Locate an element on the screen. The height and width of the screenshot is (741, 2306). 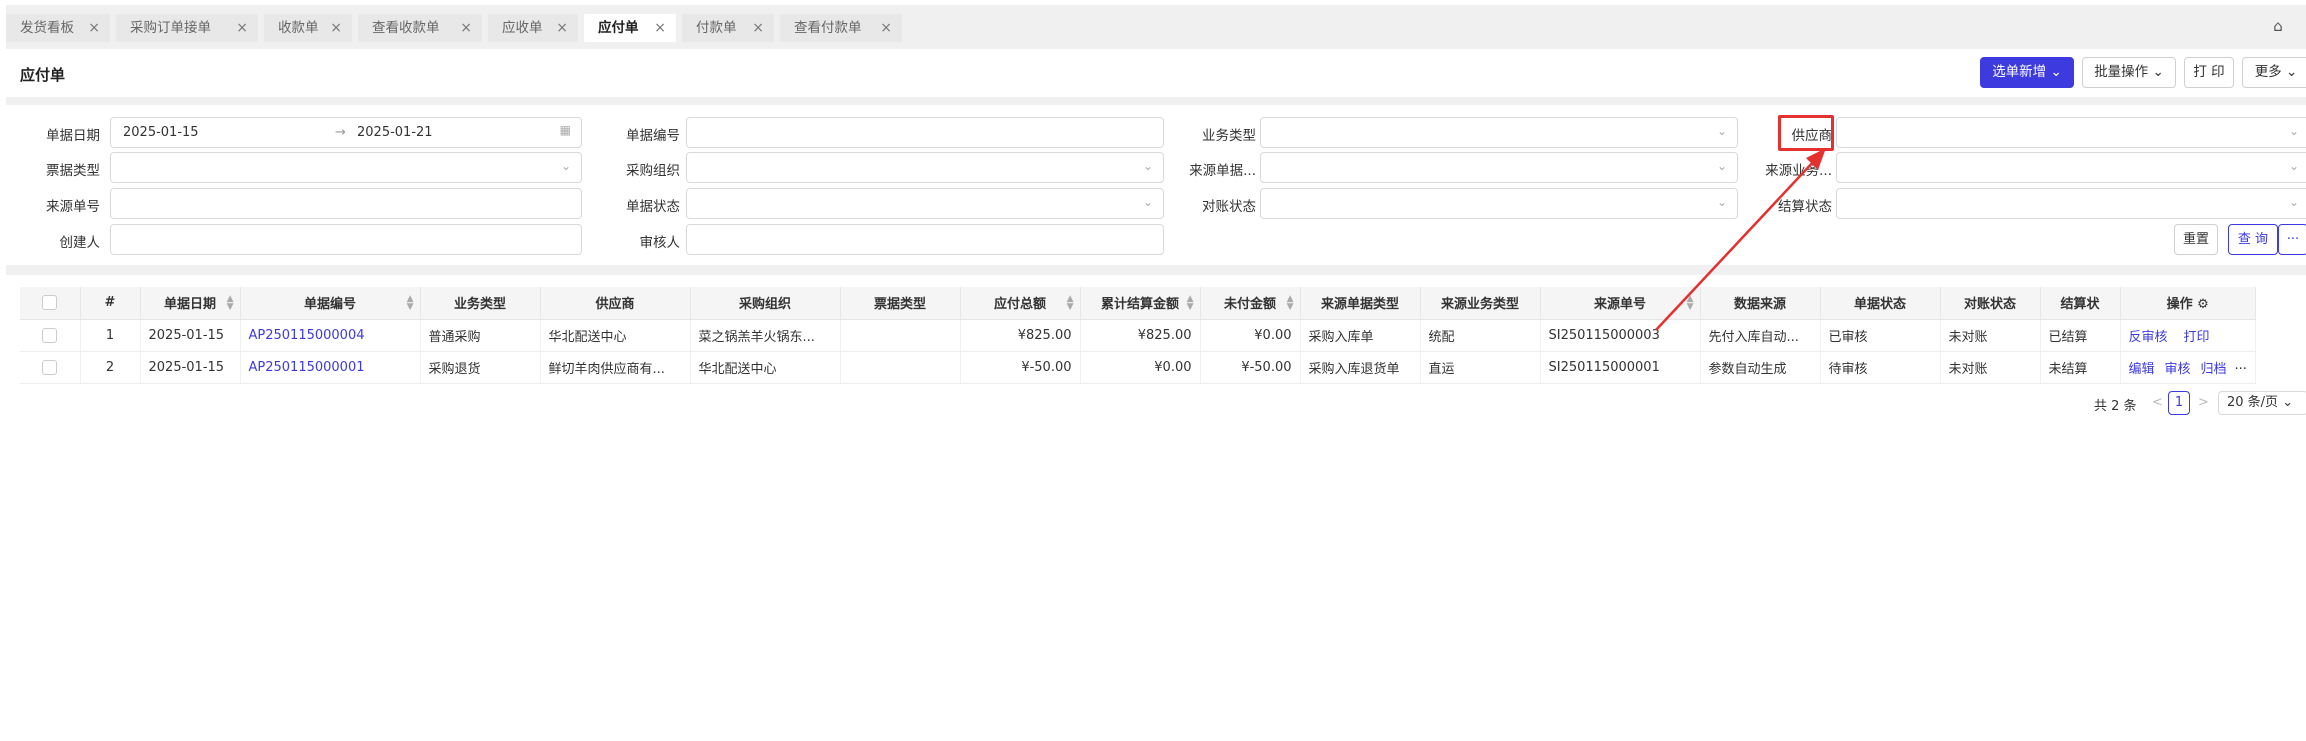
batch-actions-button: 批量操作 ⌄ is located at coordinates (2129, 72).